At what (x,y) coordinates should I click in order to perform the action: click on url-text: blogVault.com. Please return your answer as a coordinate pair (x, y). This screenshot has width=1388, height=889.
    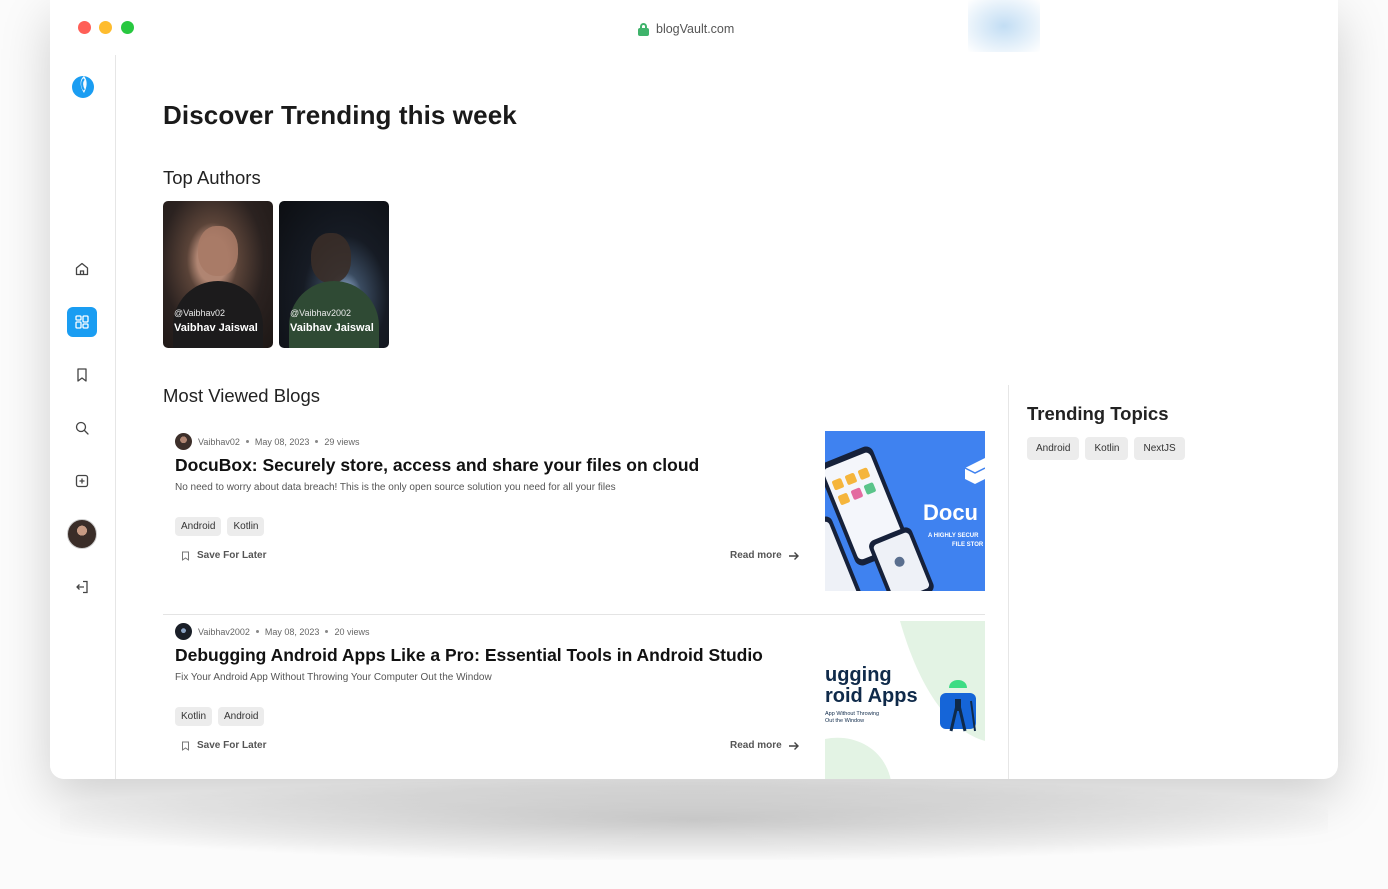
    Looking at the image, I should click on (695, 29).